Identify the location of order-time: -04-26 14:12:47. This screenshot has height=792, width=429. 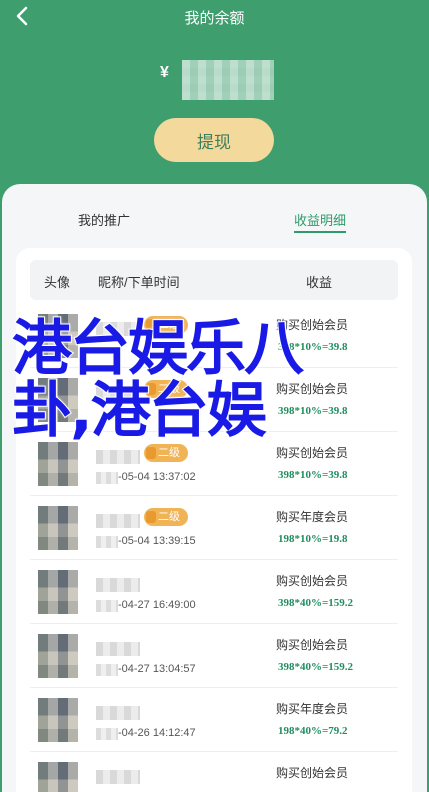
(157, 733).